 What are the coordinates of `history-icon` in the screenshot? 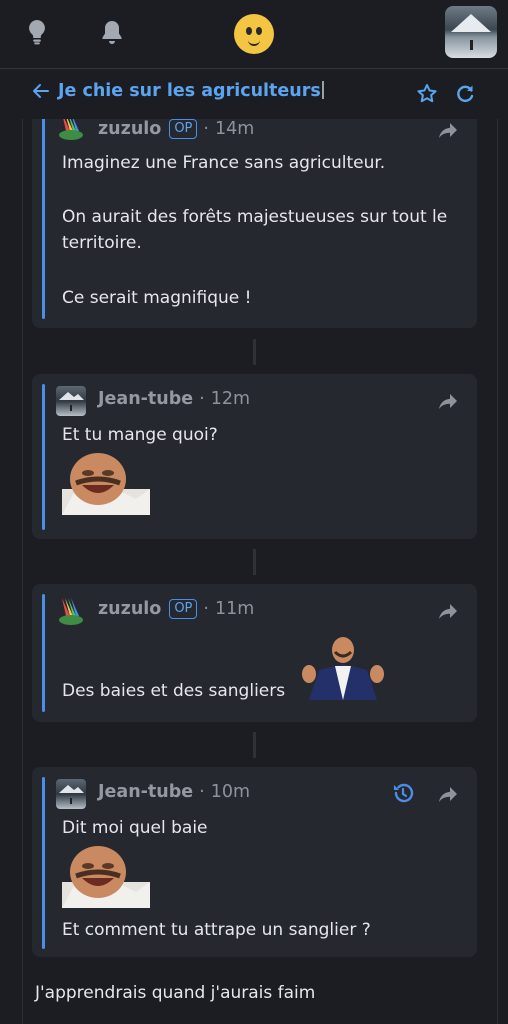 It's located at (403, 793).